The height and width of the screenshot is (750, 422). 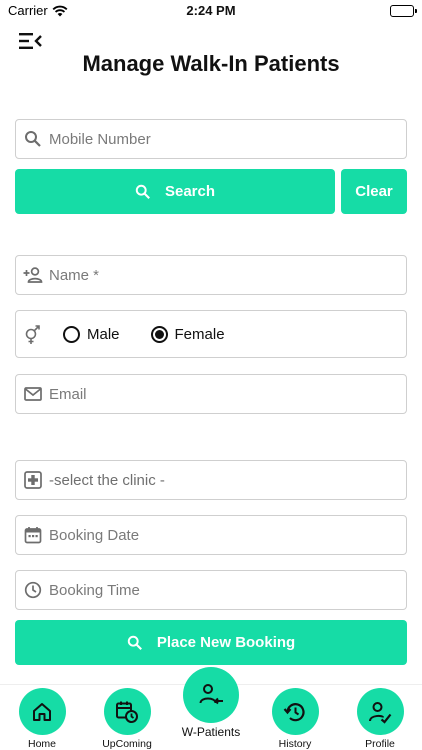 I want to click on name-field, so click(x=211, y=275).